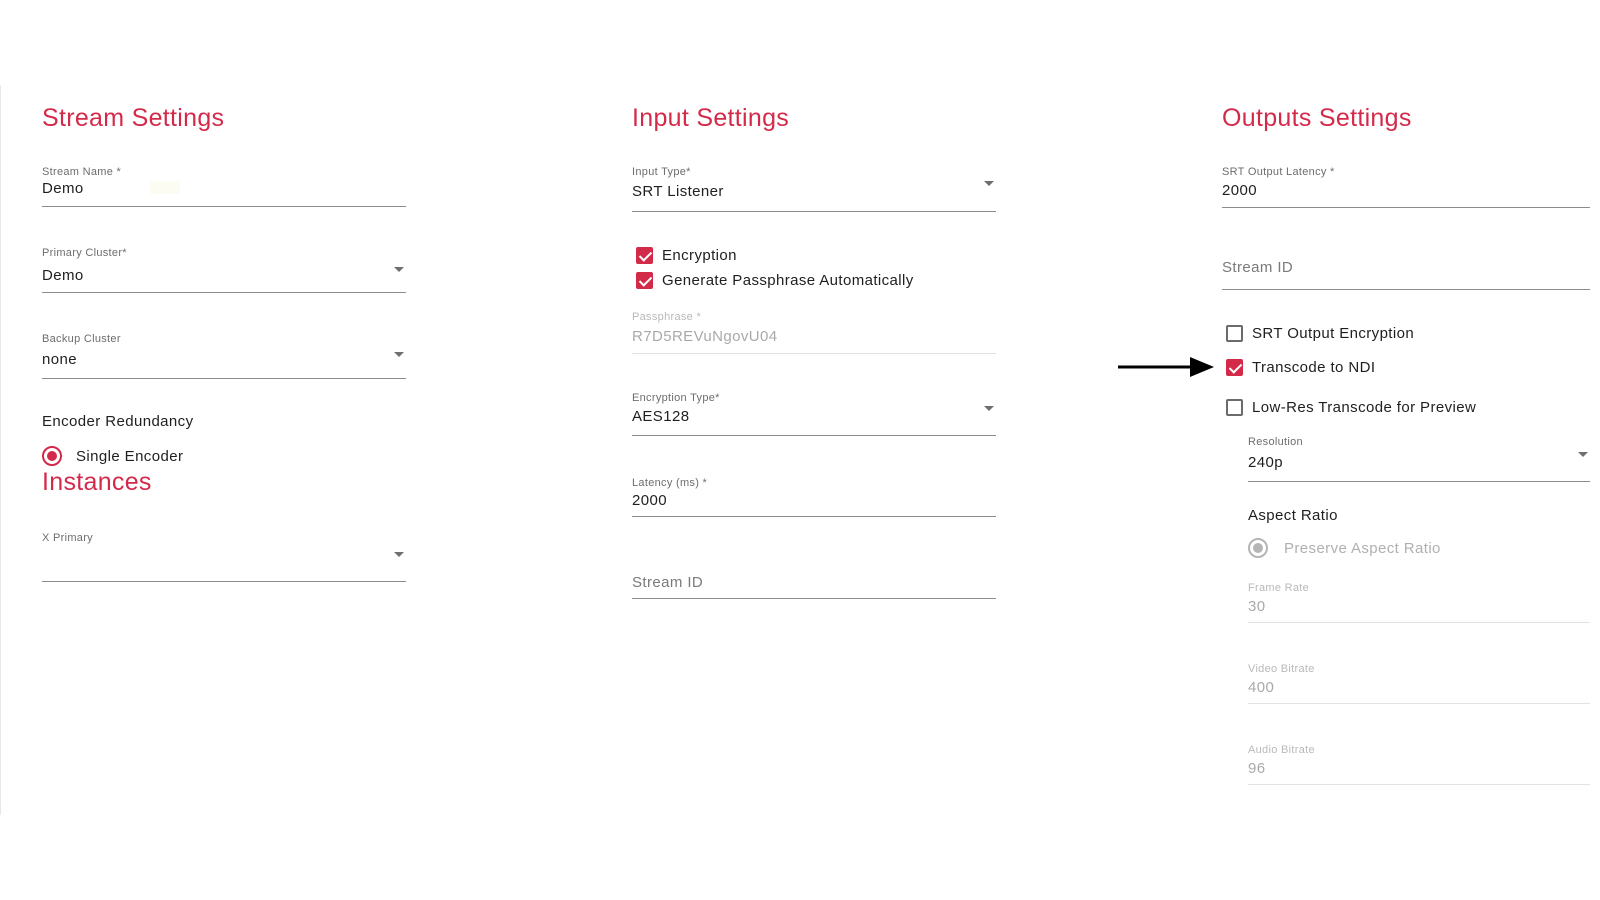  Describe the element at coordinates (814, 329) in the screenshot. I see `passphrase-field: Passphrase * R7D5REVuNgovU04` at that location.